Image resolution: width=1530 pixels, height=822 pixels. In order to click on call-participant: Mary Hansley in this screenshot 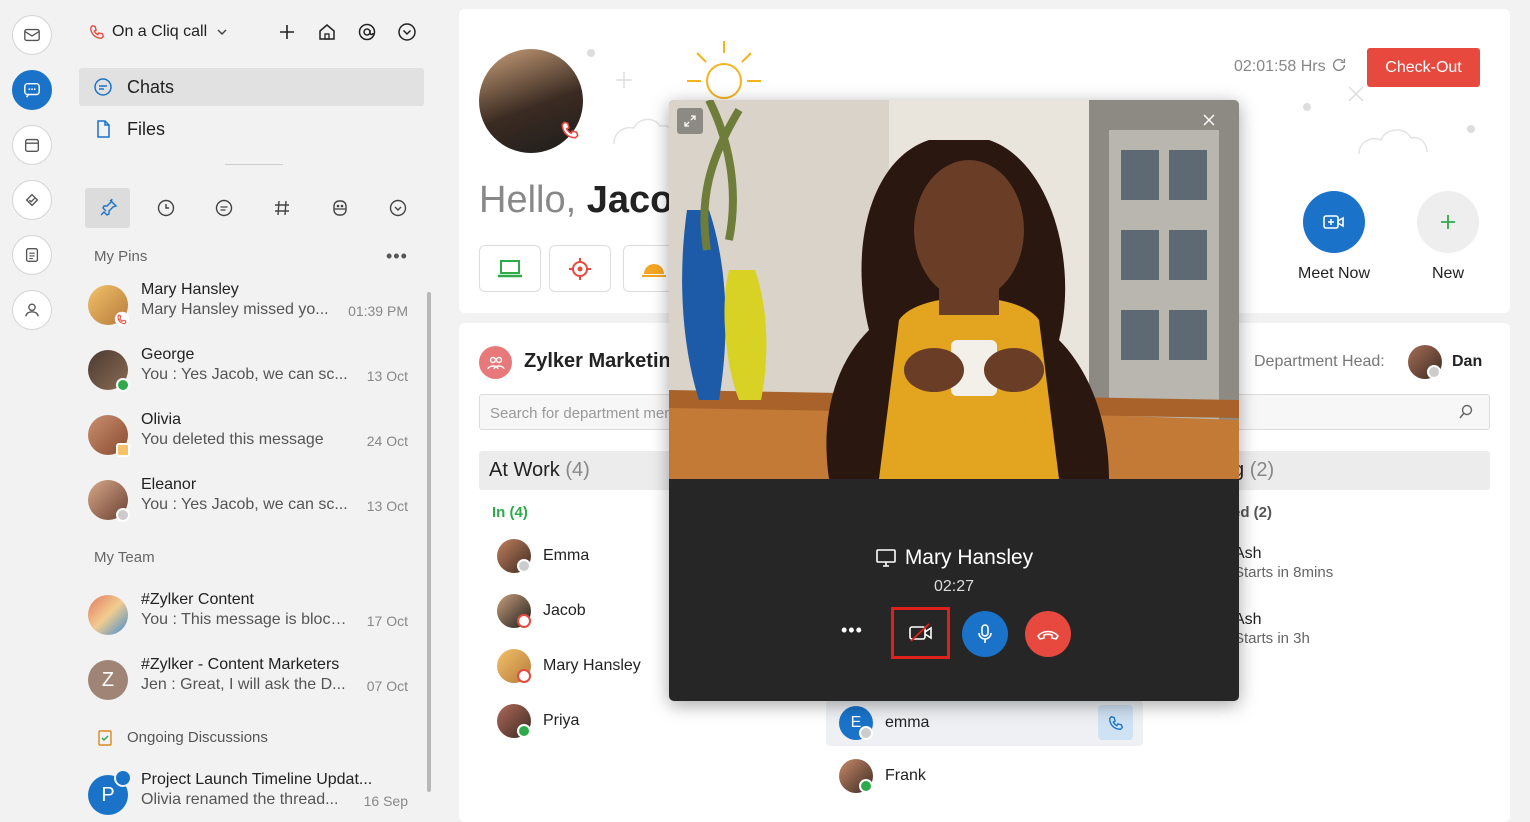, I will do `click(954, 558)`.